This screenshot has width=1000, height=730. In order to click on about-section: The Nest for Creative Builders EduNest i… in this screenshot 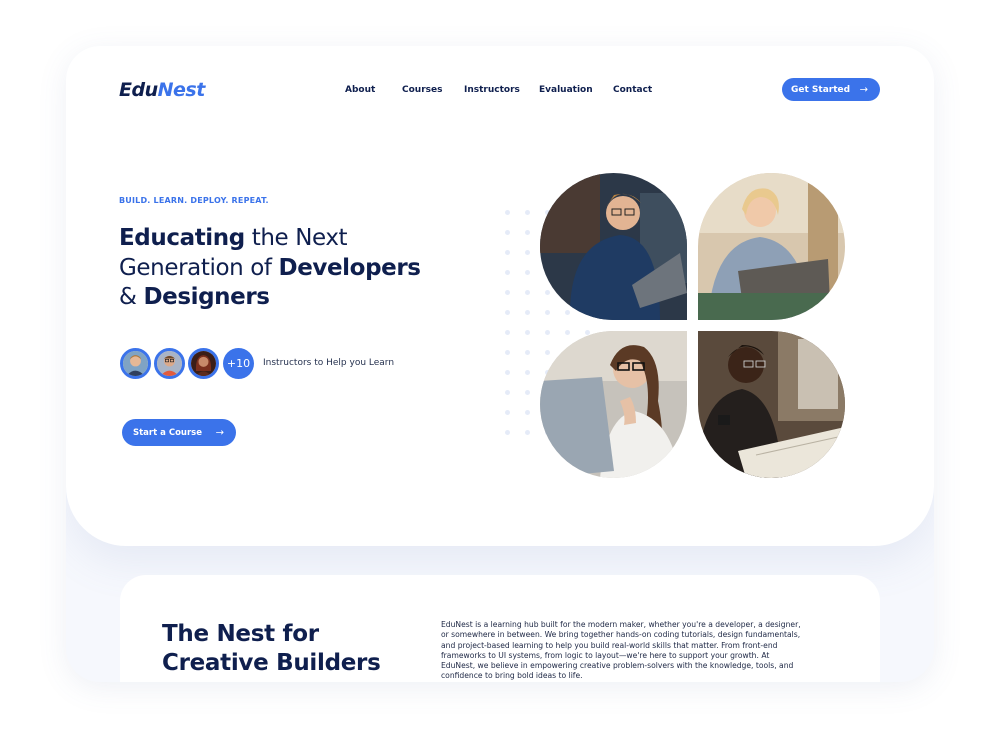, I will do `click(500, 628)`.